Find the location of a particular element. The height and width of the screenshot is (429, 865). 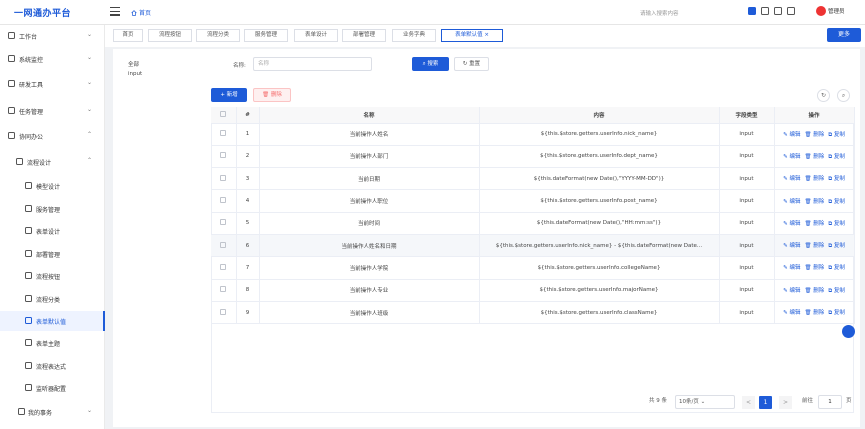

tab-form-default: 表单默认值 × is located at coordinates (472, 35).